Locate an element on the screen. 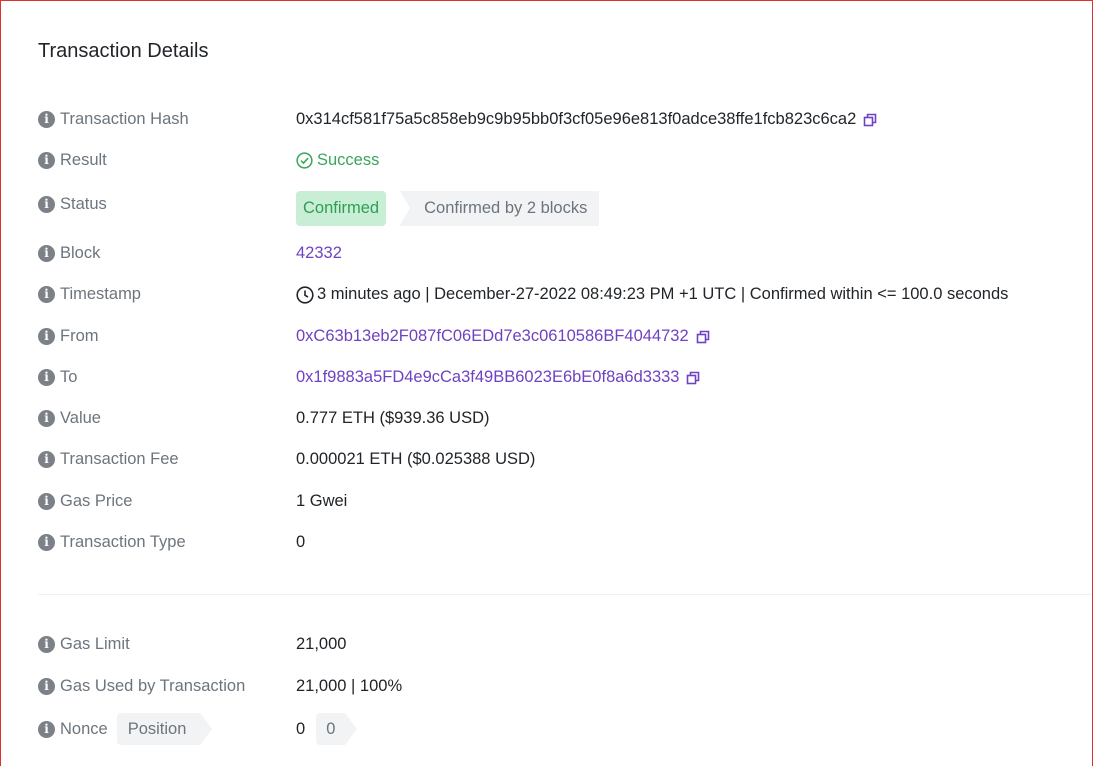  row-result: i Result Success is located at coordinates (564, 160).